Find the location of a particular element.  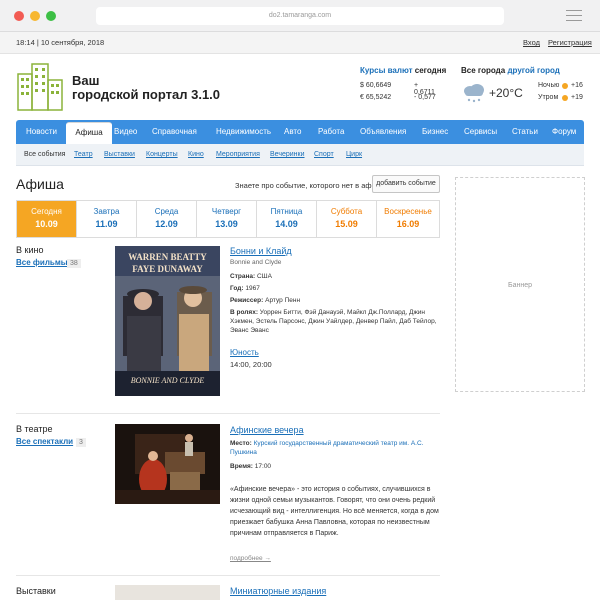

rates-today-label: сегодня is located at coordinates (430, 70).